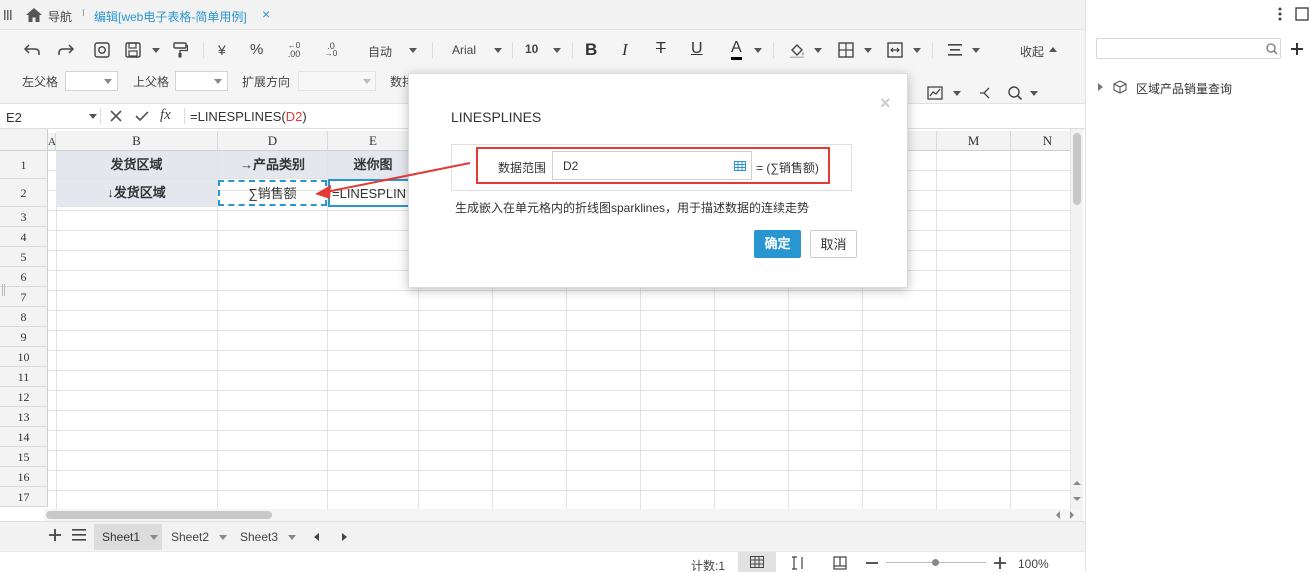  Describe the element at coordinates (1058, 515) in the screenshot. I see `scroll-left-arrow-icon` at that location.